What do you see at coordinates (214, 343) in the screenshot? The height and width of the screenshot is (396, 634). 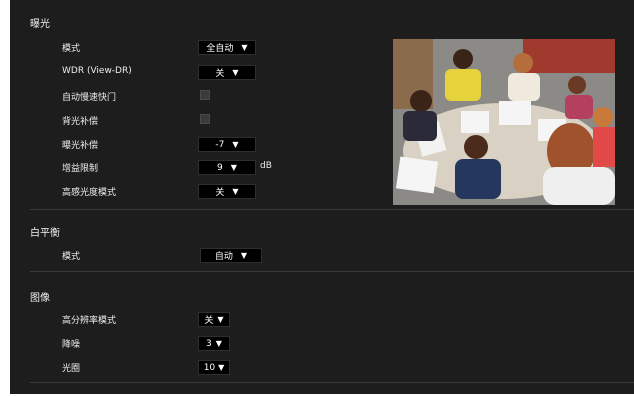 I see `noise-reduction-select: 3 ▼` at bounding box center [214, 343].